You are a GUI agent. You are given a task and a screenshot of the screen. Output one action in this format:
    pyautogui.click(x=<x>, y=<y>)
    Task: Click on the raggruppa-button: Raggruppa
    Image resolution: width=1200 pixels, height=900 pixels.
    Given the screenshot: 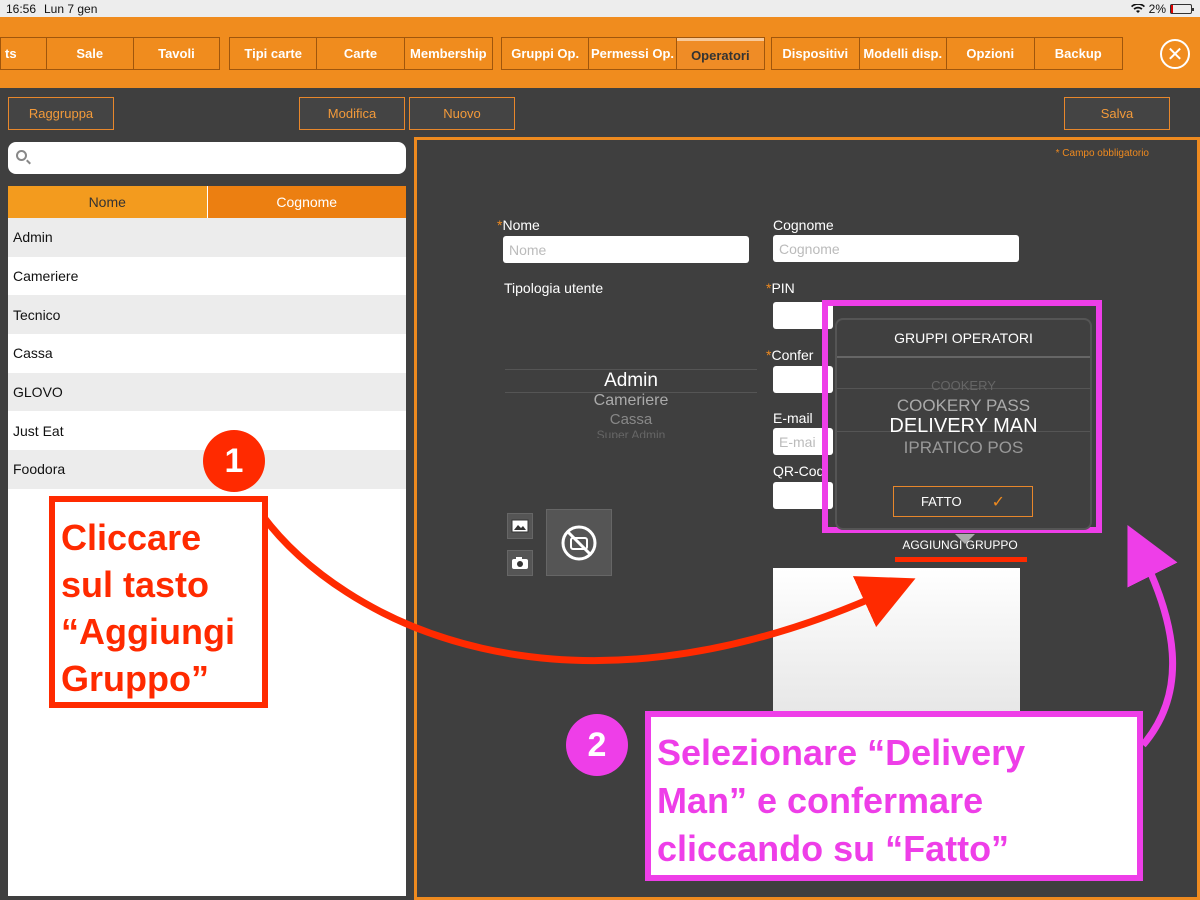 What is the action you would take?
    pyautogui.click(x=61, y=113)
    